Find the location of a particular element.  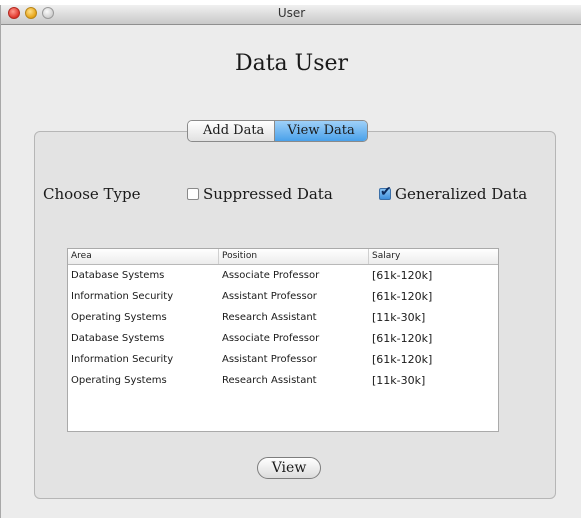

generalized-data-checkbox: Generalized Data is located at coordinates (453, 193).